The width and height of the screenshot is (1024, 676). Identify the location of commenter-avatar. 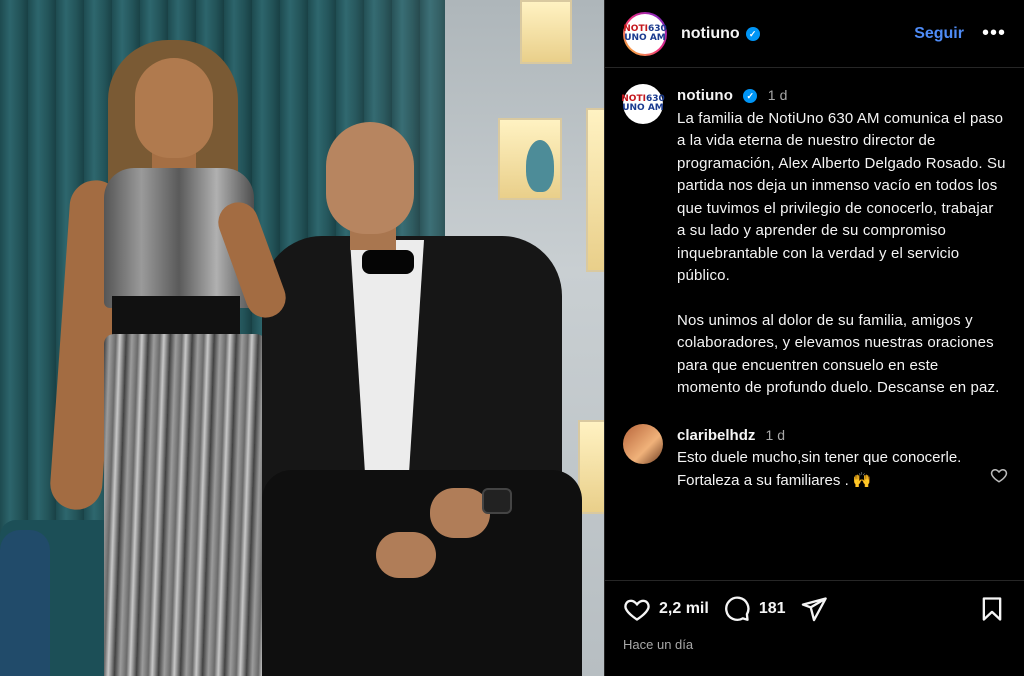
(643, 443).